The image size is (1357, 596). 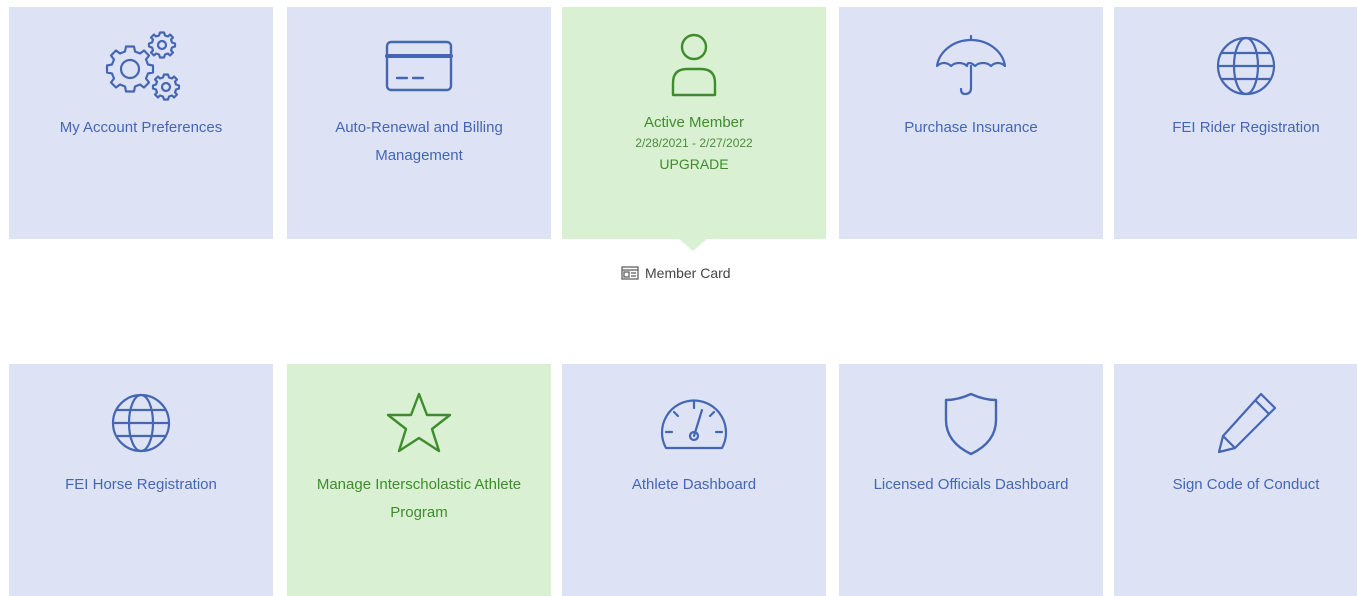 I want to click on credit-card-icon, so click(x=419, y=66).